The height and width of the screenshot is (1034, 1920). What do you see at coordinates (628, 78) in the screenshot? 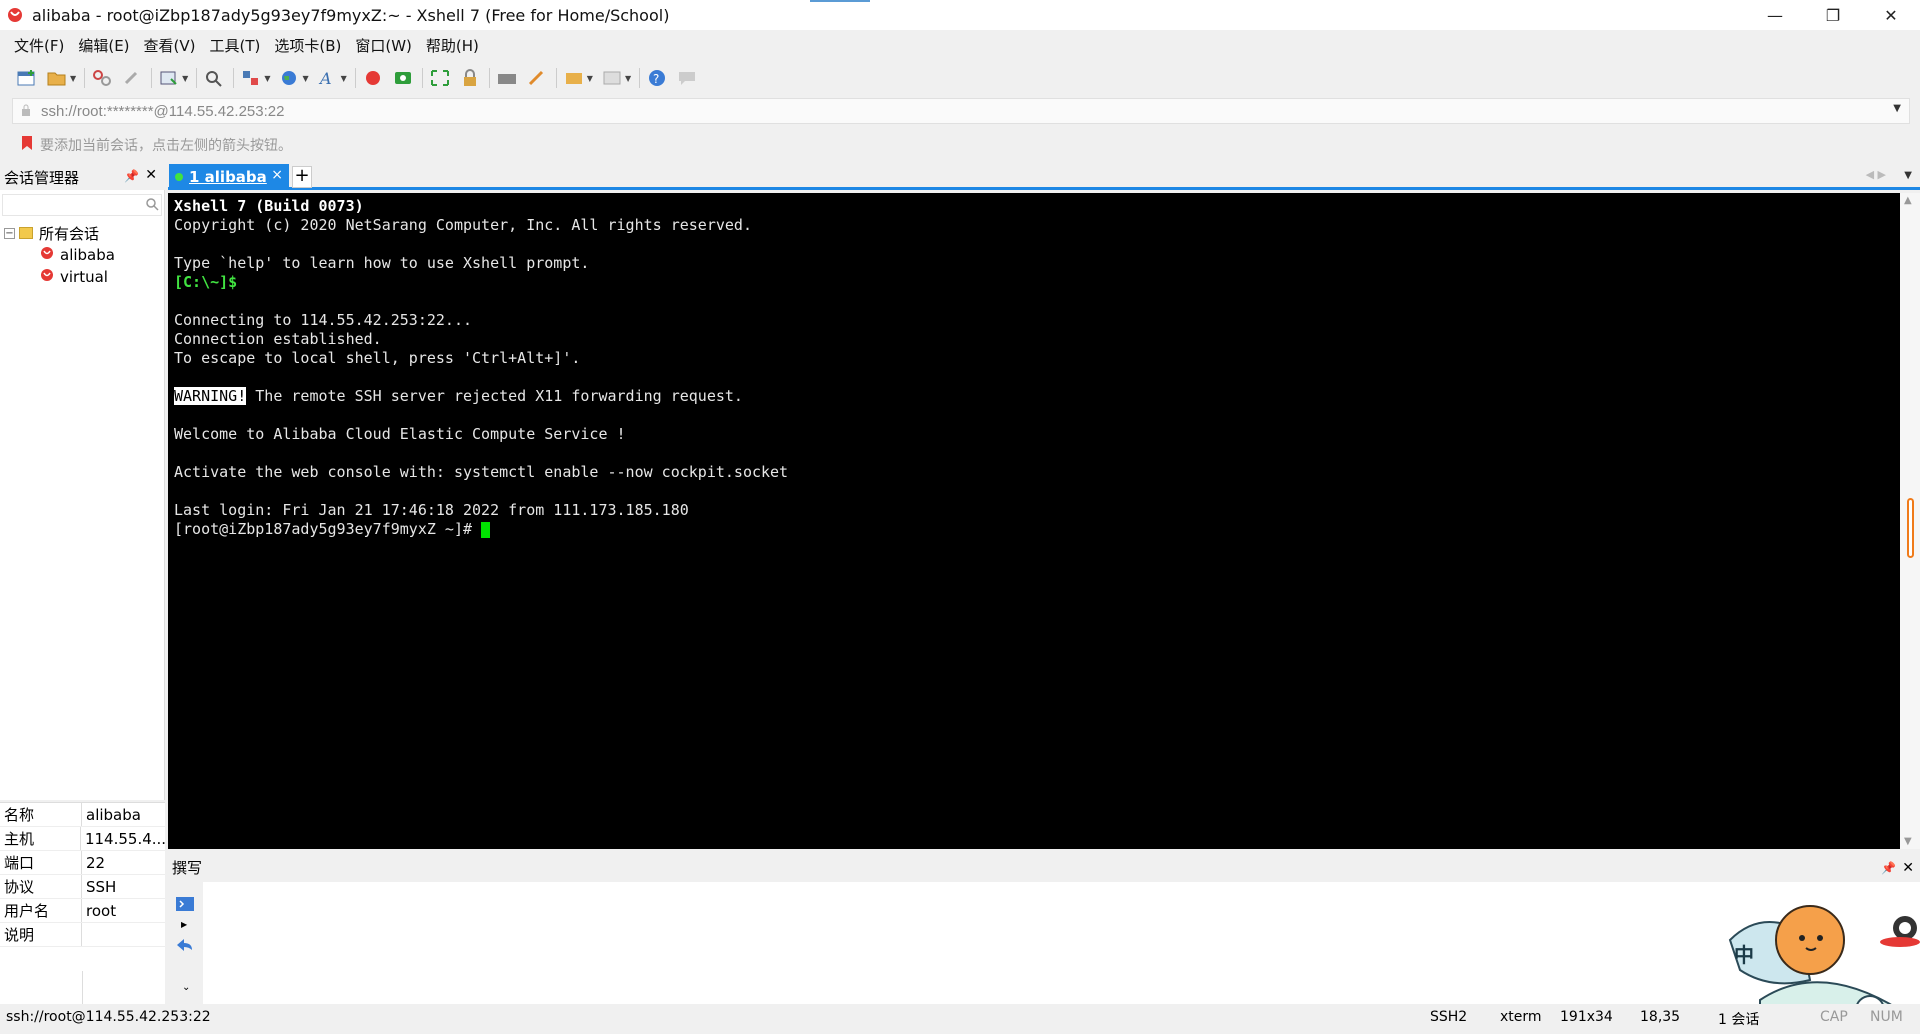
I see `tile-dropdown-icon: ▼` at bounding box center [628, 78].